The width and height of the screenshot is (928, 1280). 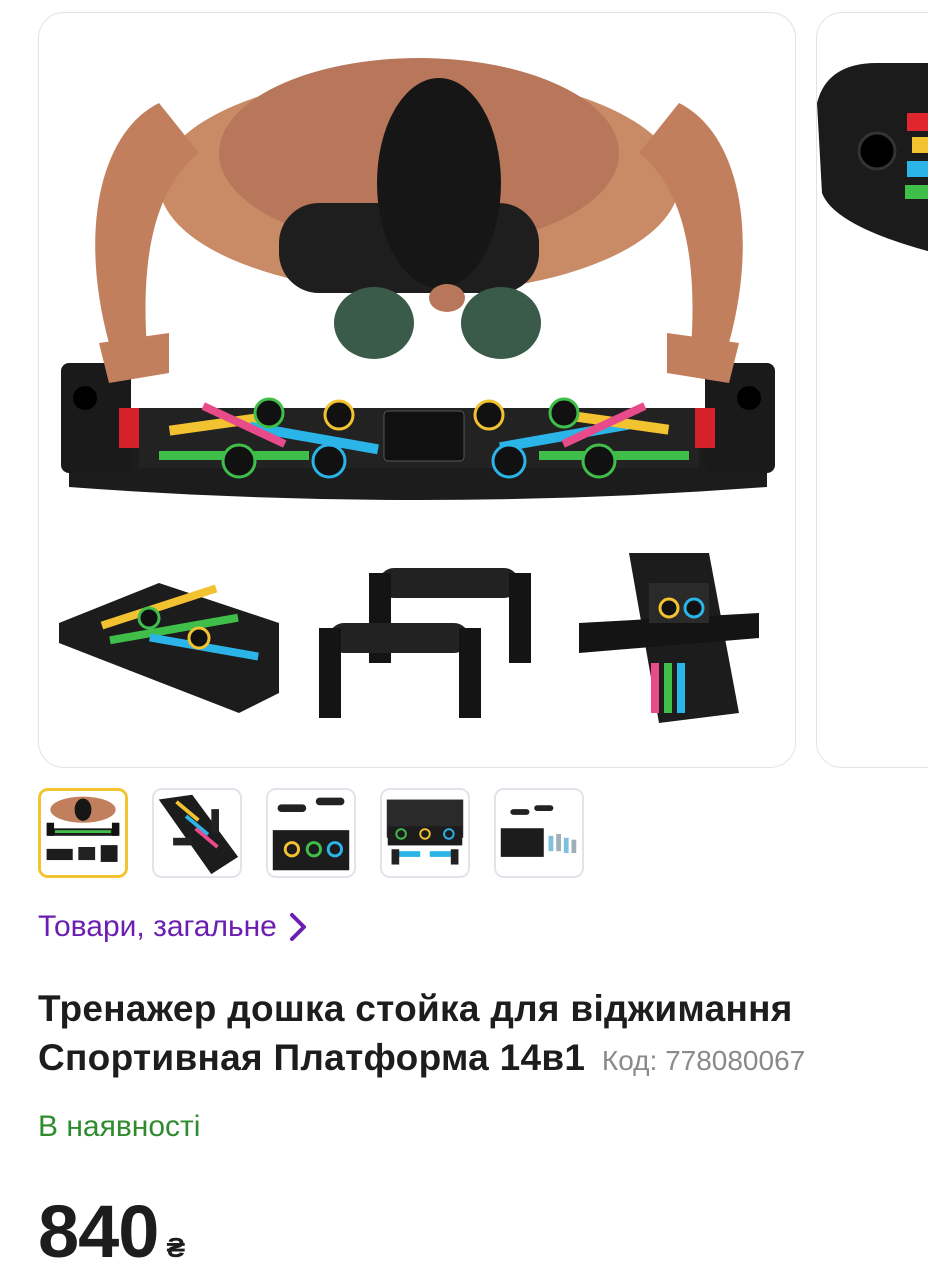 I want to click on product-code: Код: 778080067, so click(x=703, y=1060).